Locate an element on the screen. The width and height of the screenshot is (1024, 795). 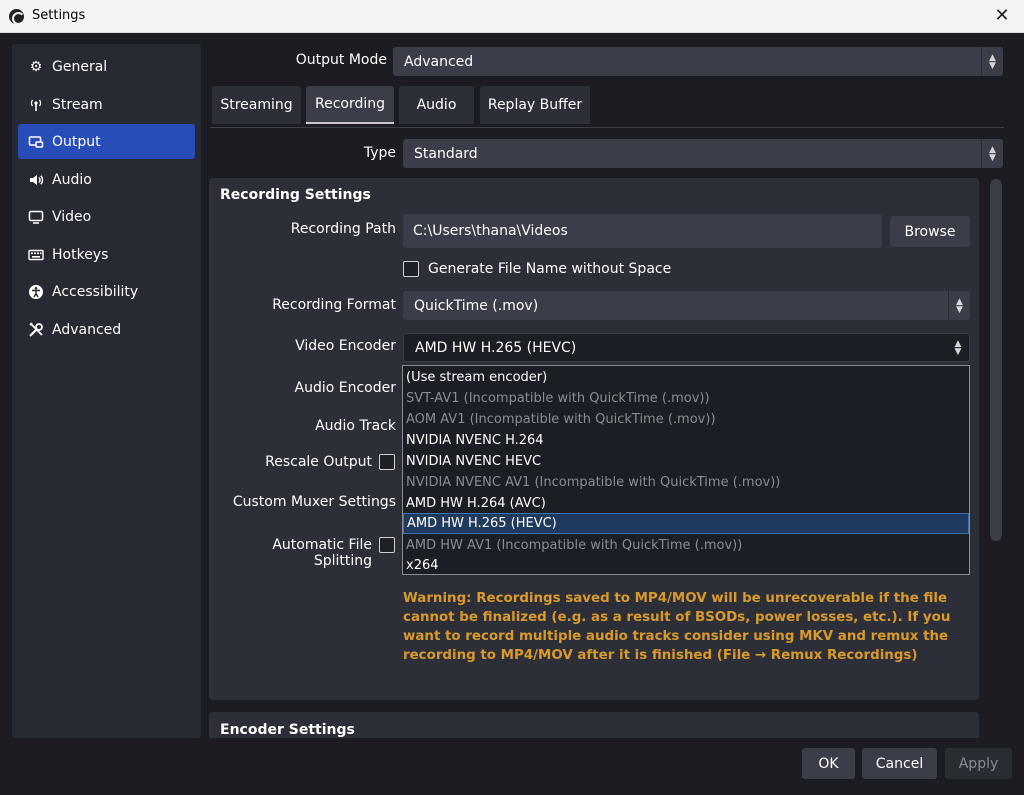
sidebar-item-label: Hotkeys is located at coordinates (80, 254).